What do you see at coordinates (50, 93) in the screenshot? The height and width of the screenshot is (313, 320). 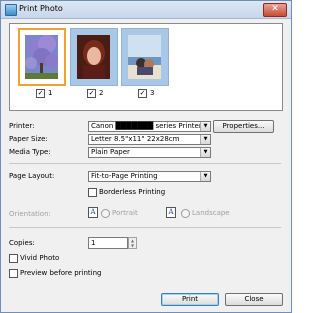 I see `thumbnail-1-number: 1` at bounding box center [50, 93].